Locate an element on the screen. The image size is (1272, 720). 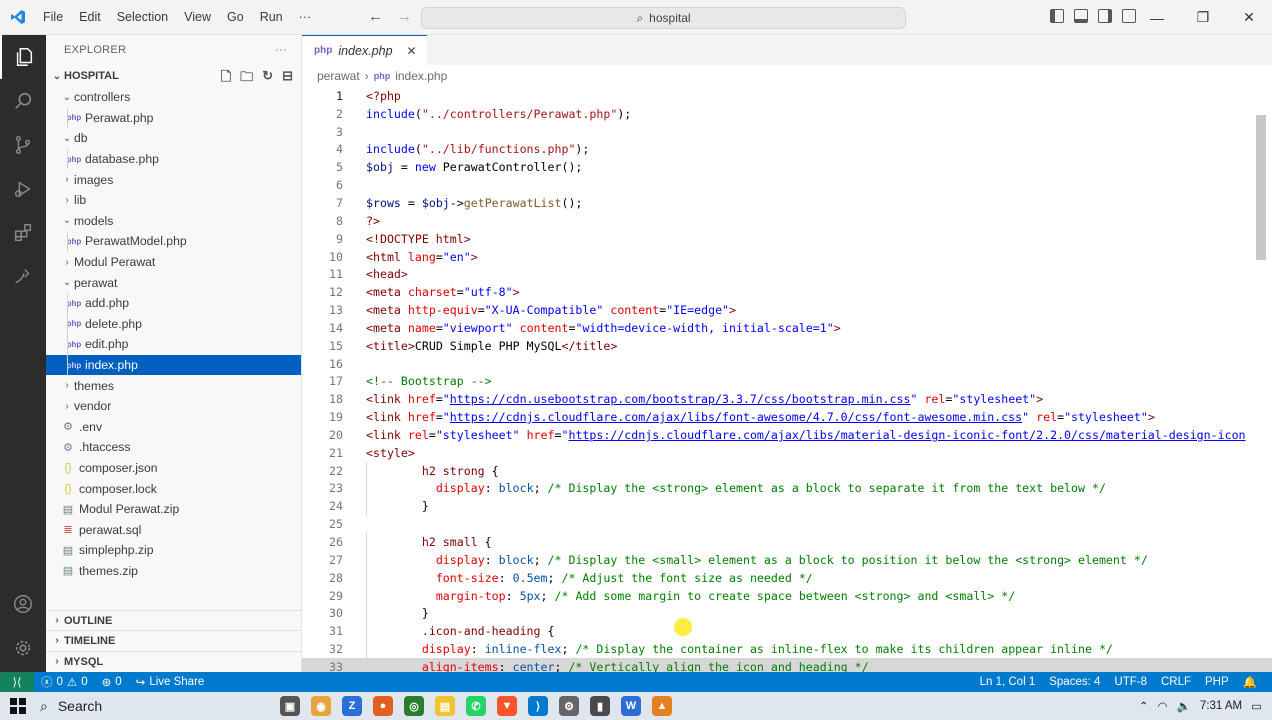
clock: 7:31 AM is located at coordinates (1221, 706).